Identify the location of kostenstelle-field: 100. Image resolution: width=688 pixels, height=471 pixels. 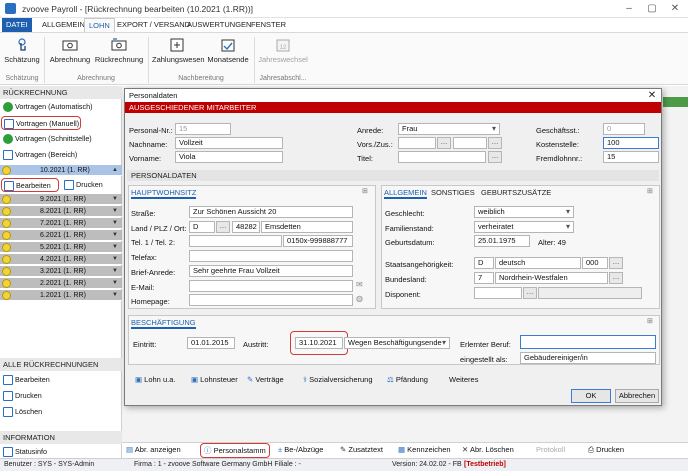
(631, 143).